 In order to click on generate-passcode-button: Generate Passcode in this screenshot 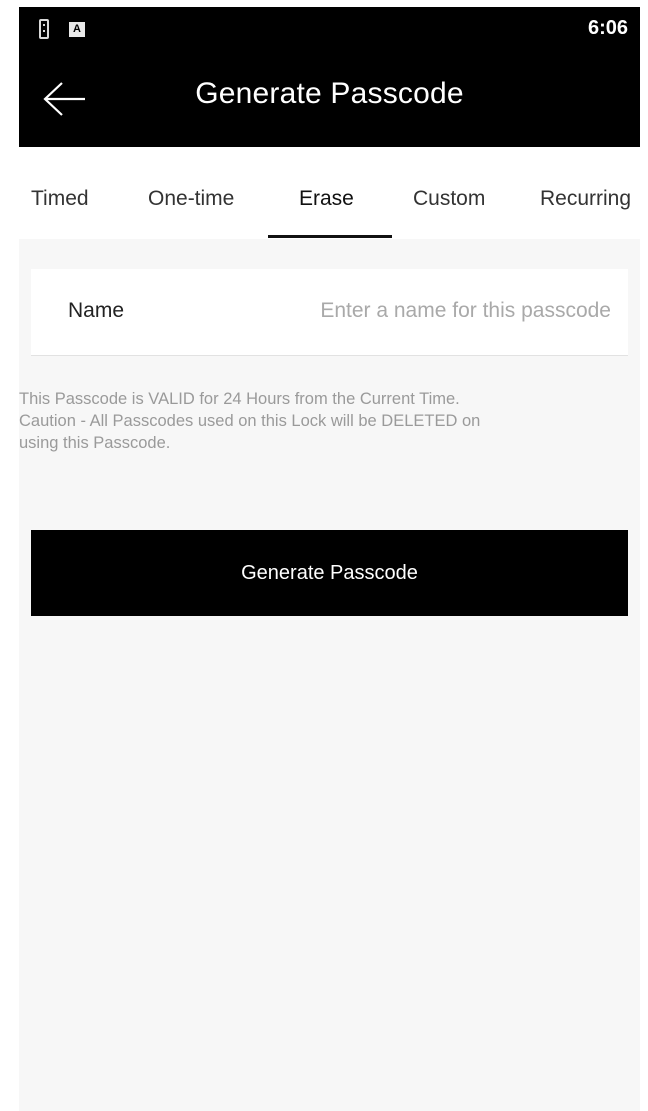, I will do `click(329, 573)`.